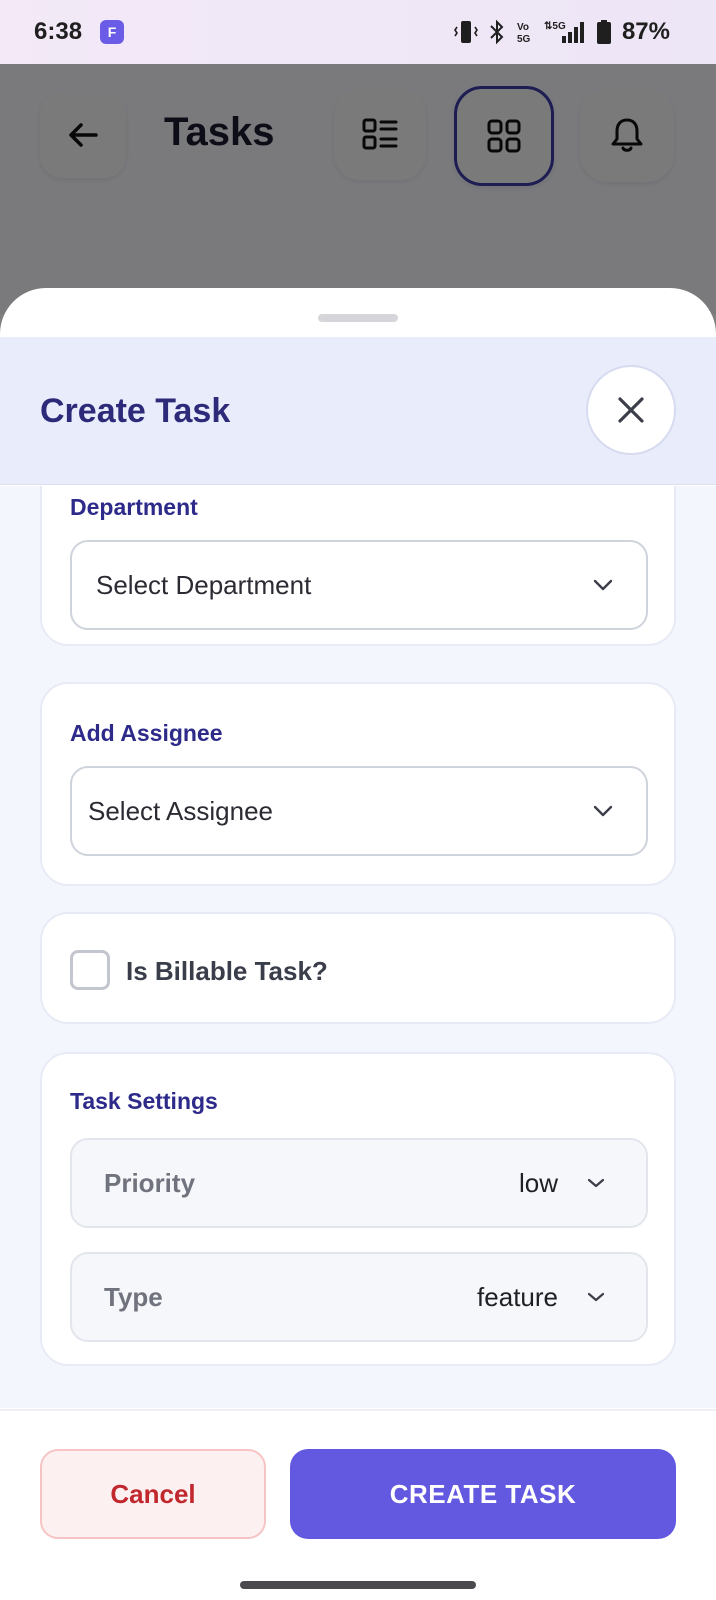  What do you see at coordinates (134, 507) in the screenshot?
I see `department-label: Department` at bounding box center [134, 507].